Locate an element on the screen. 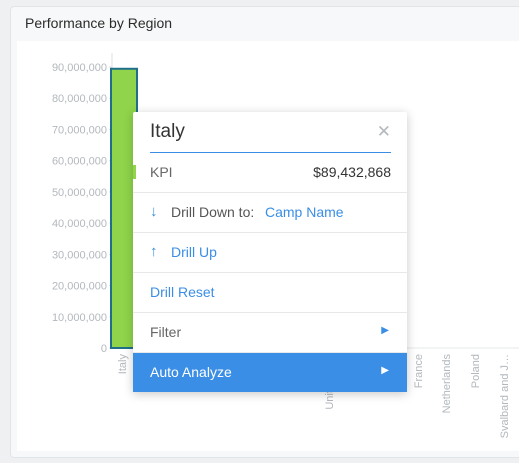 Image resolution: width=519 pixels, height=463 pixels. x-tick-label: Netherlands is located at coordinates (447, 384).